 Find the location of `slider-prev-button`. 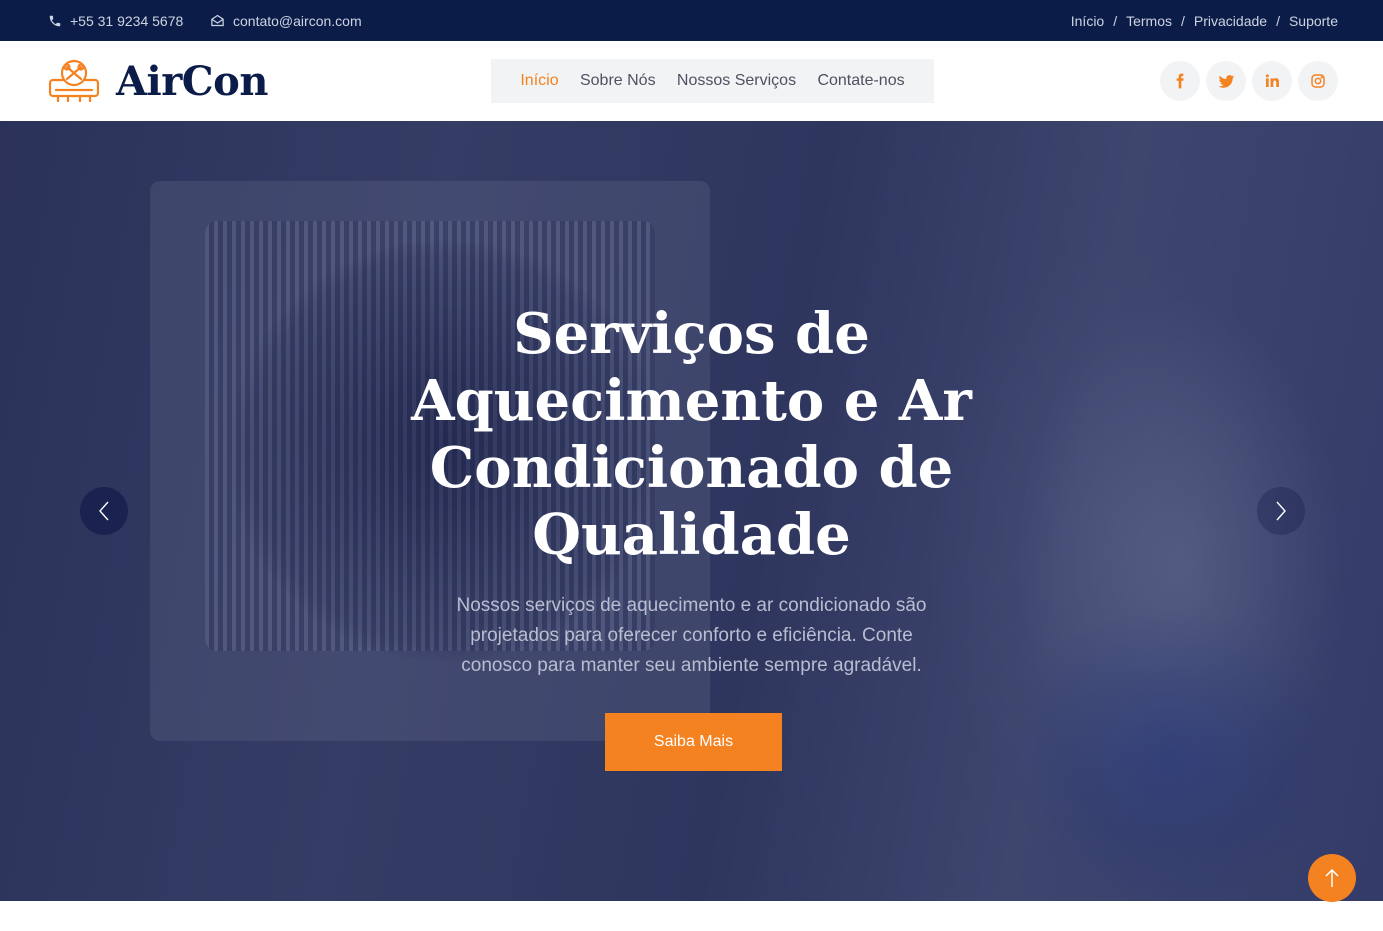

slider-prev-button is located at coordinates (104, 511).